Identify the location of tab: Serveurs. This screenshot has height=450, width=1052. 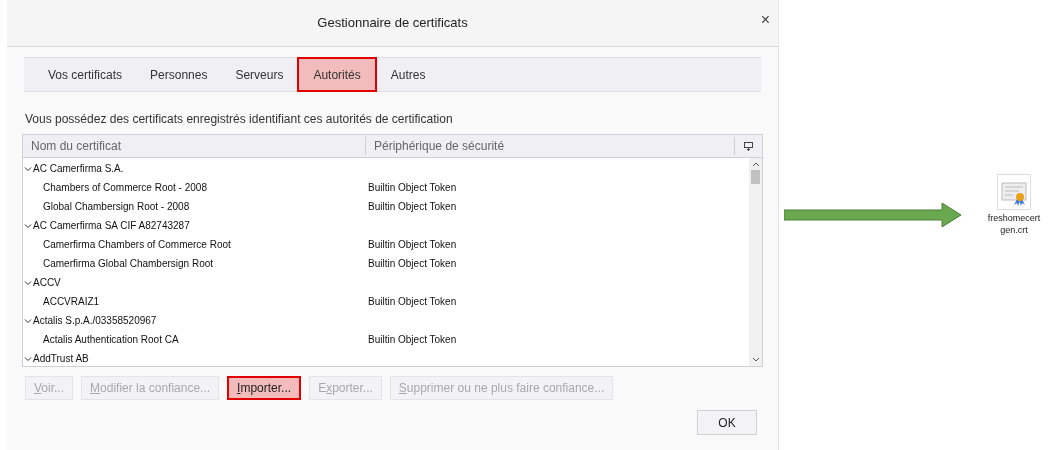
(259, 74).